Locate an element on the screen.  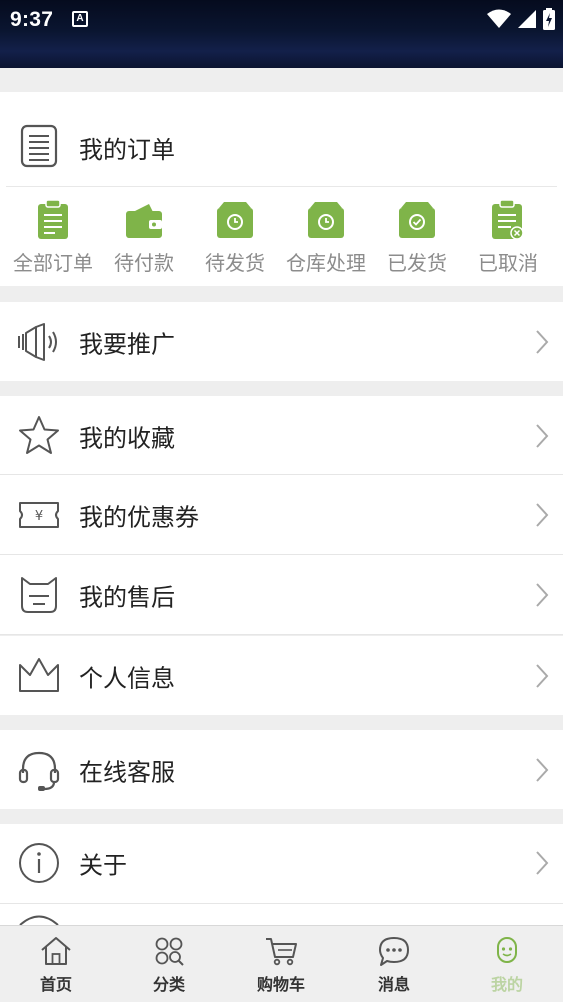
menu-item-about: 关于 is located at coordinates (281, 874).